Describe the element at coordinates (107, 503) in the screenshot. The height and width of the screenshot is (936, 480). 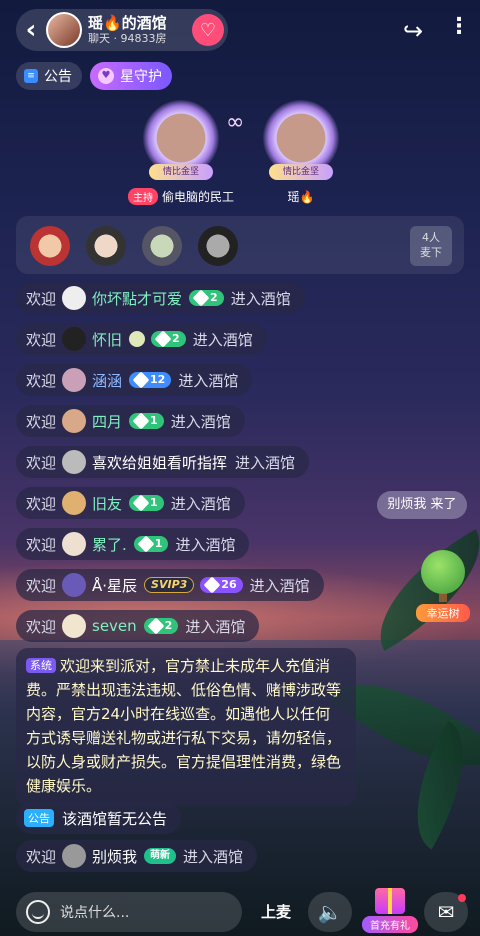
I see `user-name: 旧友` at that location.